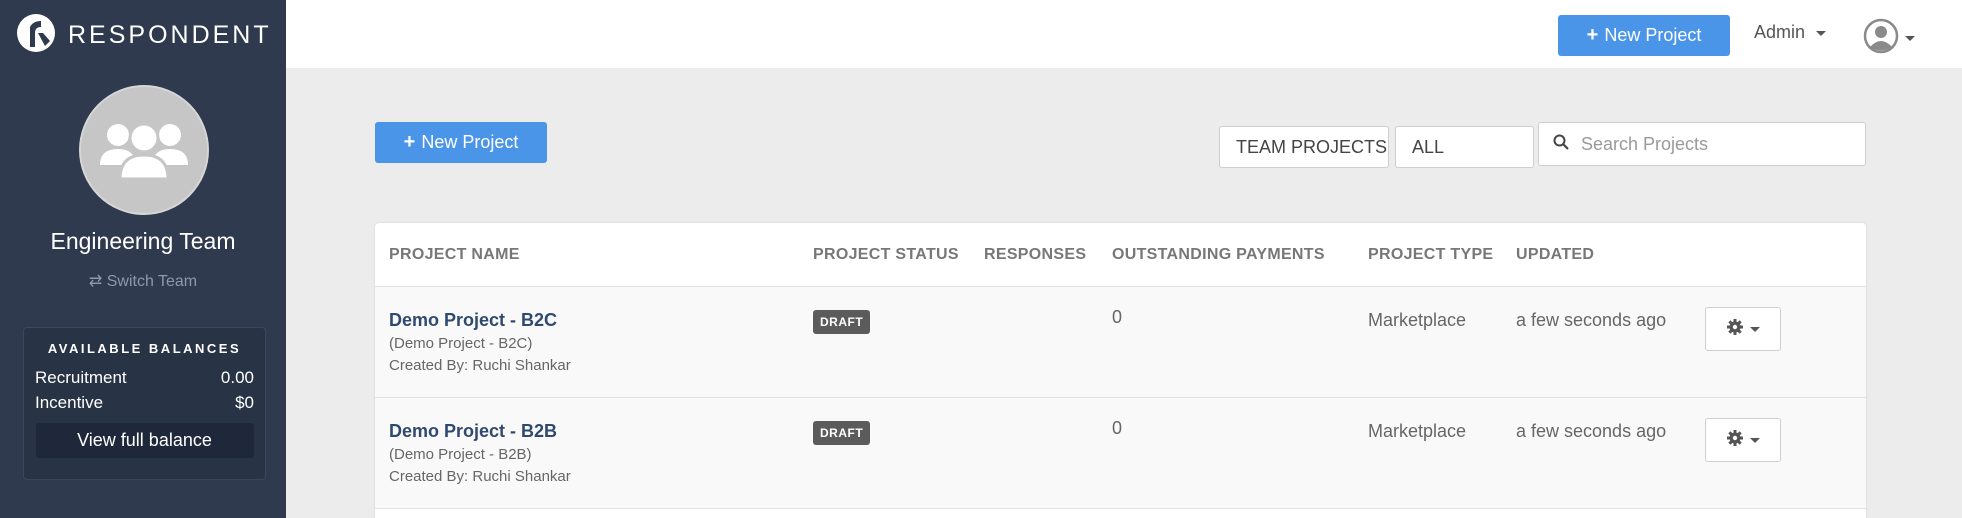 The image size is (1962, 518). I want to click on user-menu, so click(1889, 38).